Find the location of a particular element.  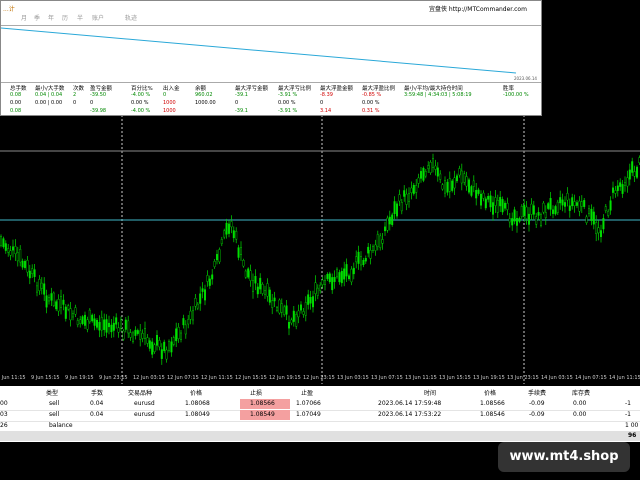

table-header: 止损 is located at coordinates (256, 392).